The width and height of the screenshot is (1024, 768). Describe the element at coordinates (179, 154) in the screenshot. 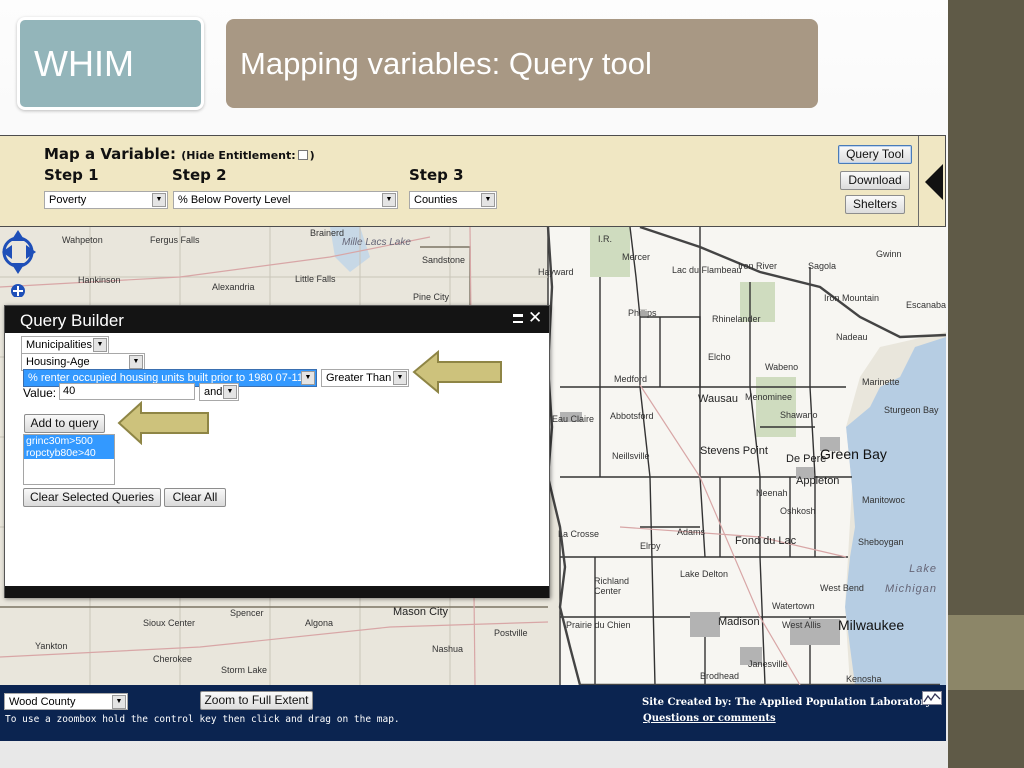

I see `map-variable-title: Map a Variable: (Hide Entitlement:)` at that location.